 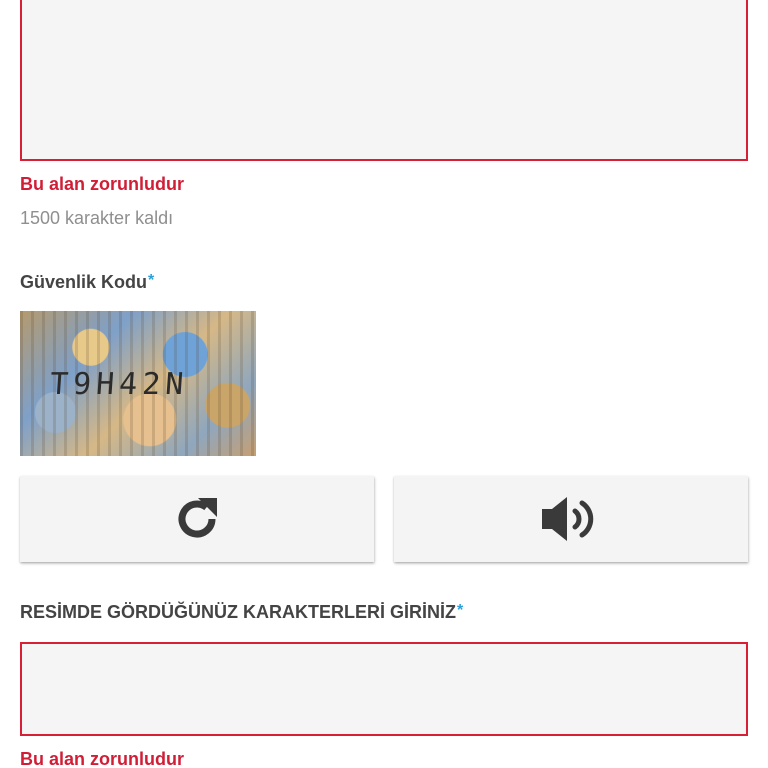 What do you see at coordinates (84, 282) in the screenshot?
I see `security-code-label-text: Güvenlik Kodu` at bounding box center [84, 282].